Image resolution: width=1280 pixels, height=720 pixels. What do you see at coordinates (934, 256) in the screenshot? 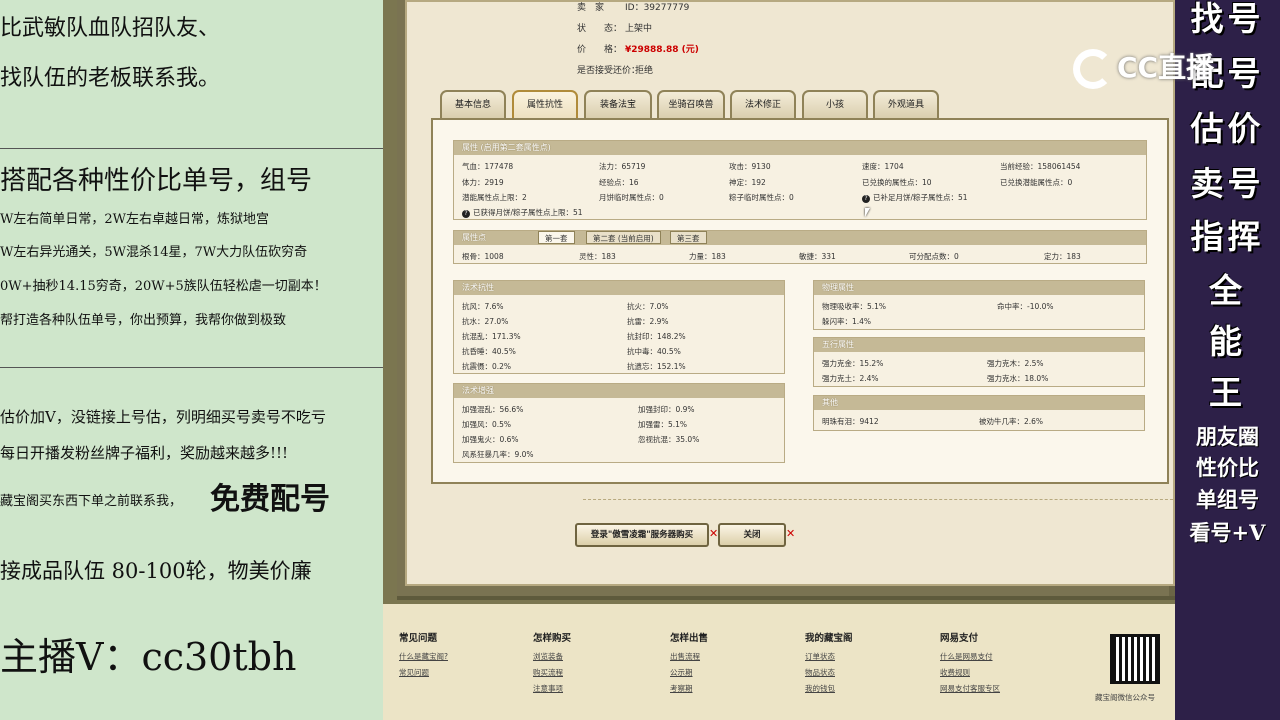
I see `stat-free-points: 可分配点数：0` at bounding box center [934, 256].